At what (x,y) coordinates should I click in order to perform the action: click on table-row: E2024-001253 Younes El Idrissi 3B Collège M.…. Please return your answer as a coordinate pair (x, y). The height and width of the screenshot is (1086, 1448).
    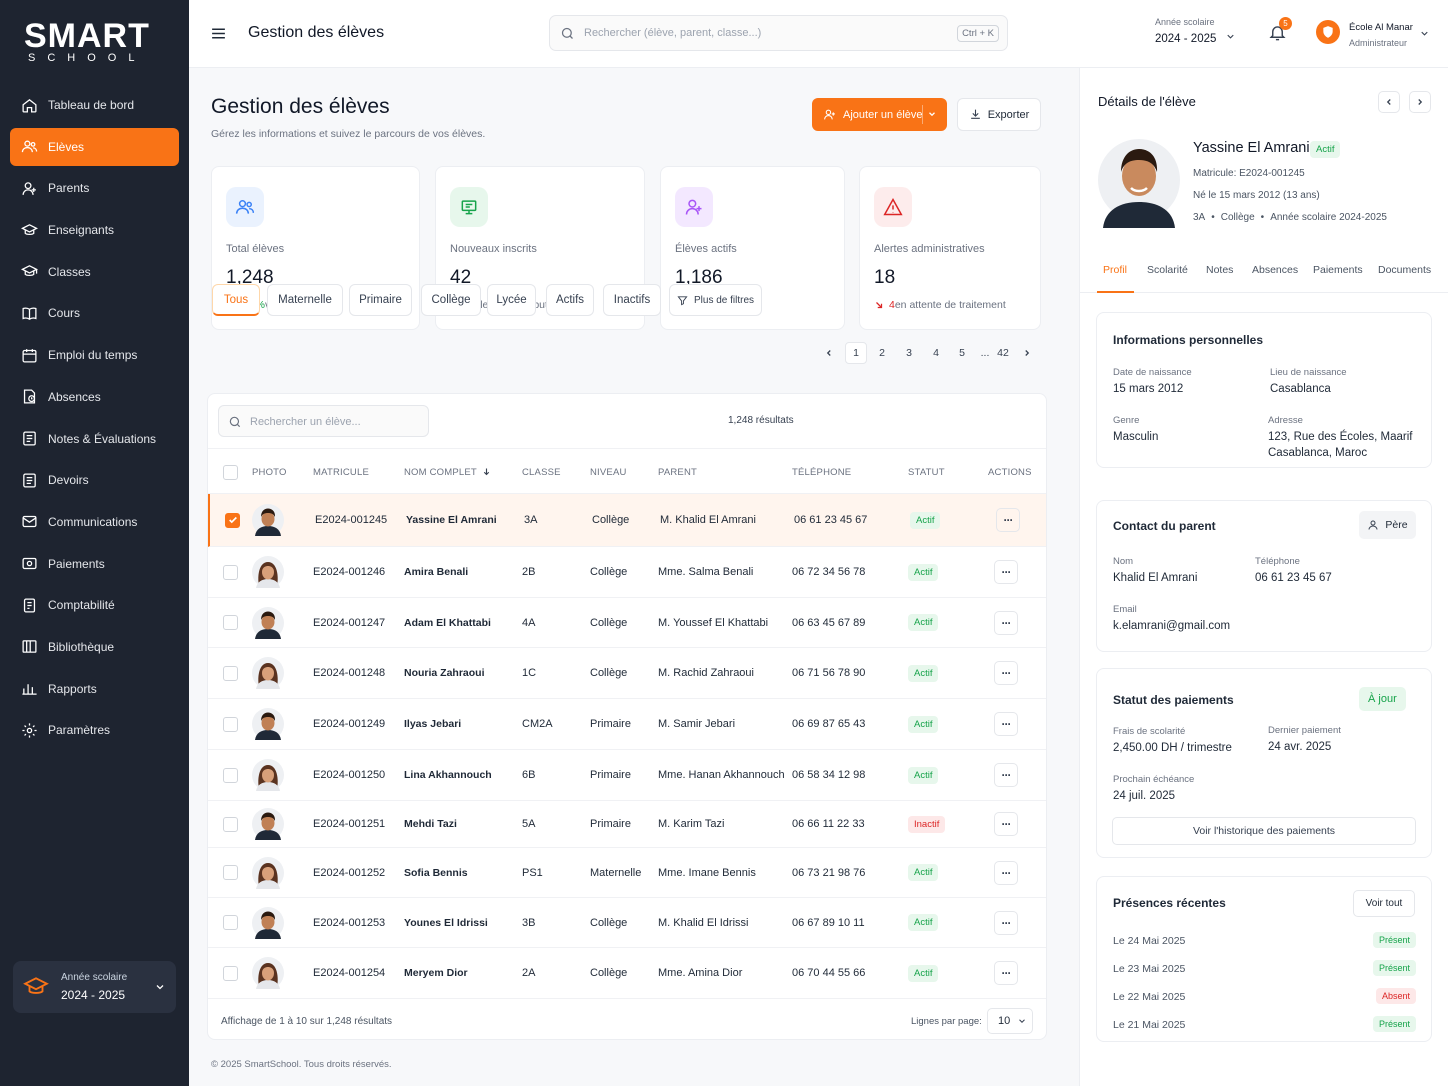
    Looking at the image, I should click on (627, 923).